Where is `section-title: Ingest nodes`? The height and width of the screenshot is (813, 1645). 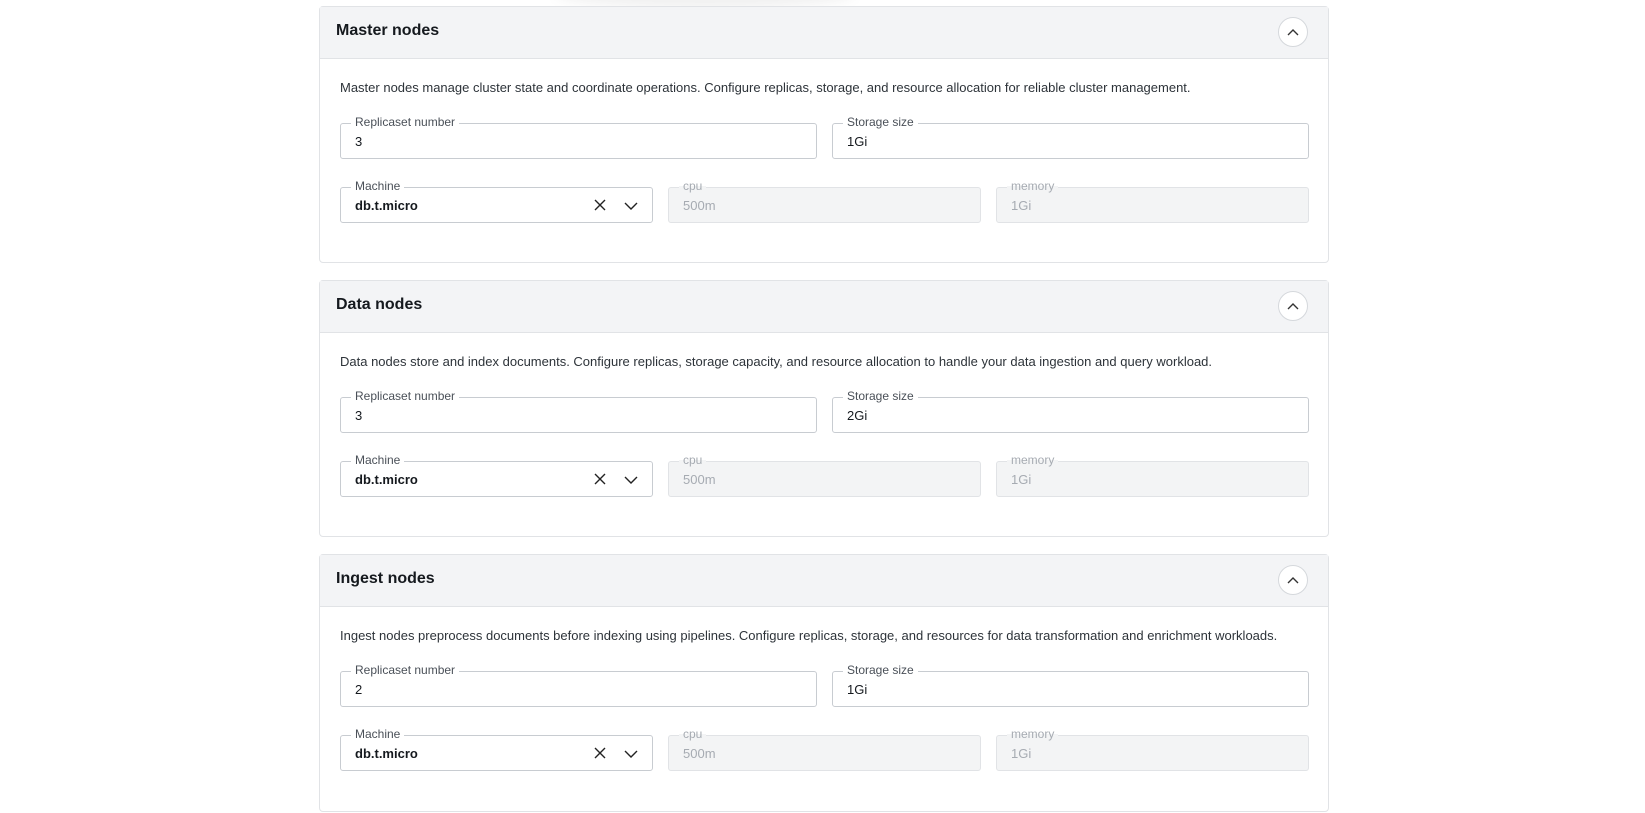 section-title: Ingest nodes is located at coordinates (385, 578).